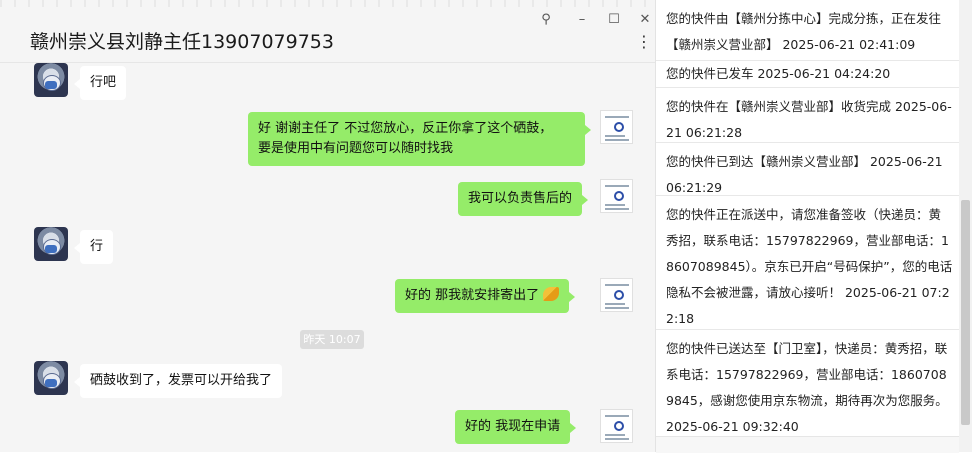 Image resolution: width=972 pixels, height=453 pixels. Describe the element at coordinates (965, 312) in the screenshot. I see `scrollbar-thumb` at that location.